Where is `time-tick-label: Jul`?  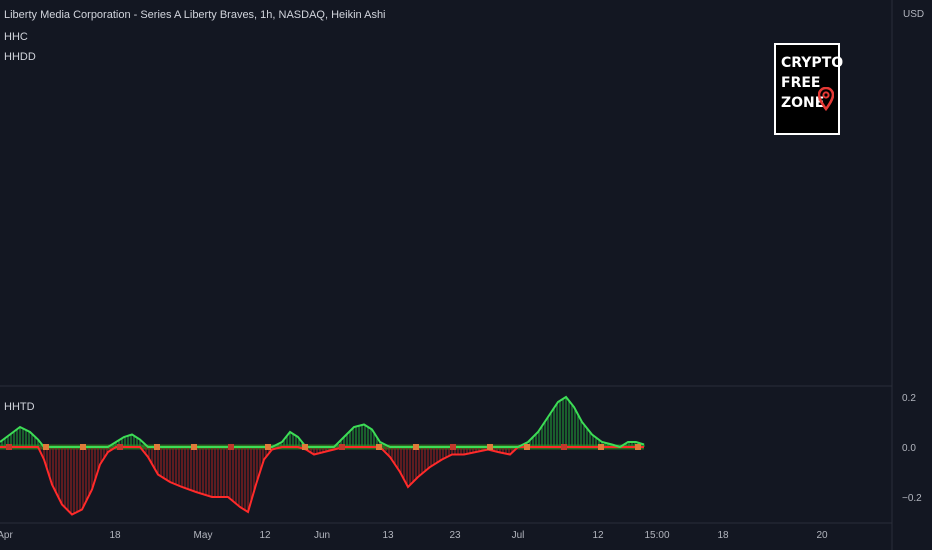
time-tick-label: Jul is located at coordinates (518, 535).